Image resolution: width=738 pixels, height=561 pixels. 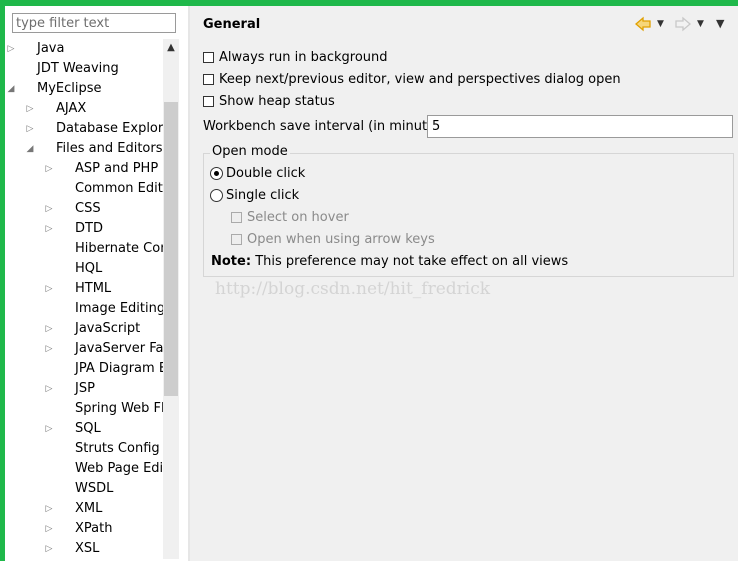 I want to click on tree-item: ▷ ASP and PHP, so click(x=84, y=169).